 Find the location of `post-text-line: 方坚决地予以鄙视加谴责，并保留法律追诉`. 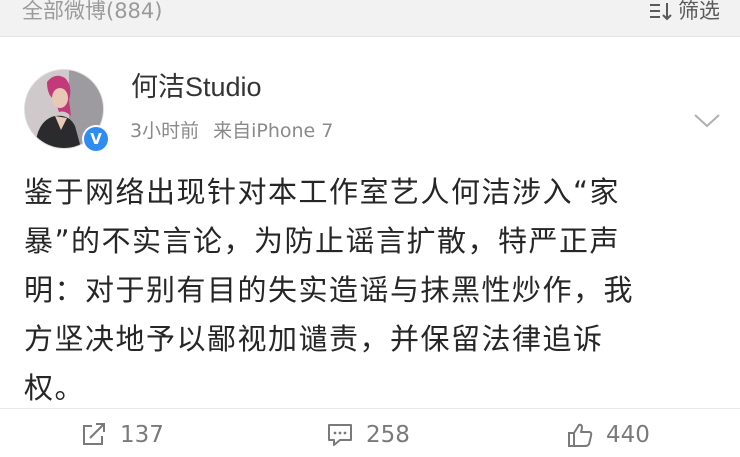

post-text-line: 方坚决地予以鄙视加谴责，并保留法律追诉 is located at coordinates (370, 339).